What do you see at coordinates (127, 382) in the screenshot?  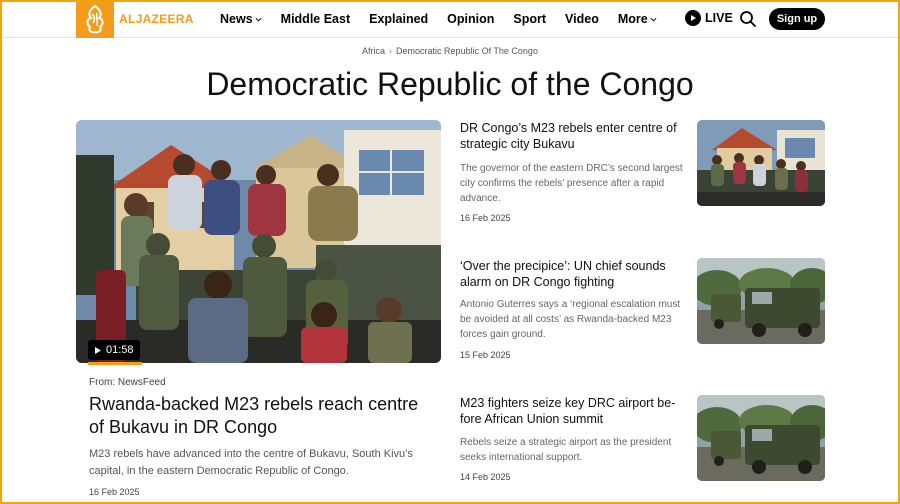 I see `featured-source: From: NewsFeed` at bounding box center [127, 382].